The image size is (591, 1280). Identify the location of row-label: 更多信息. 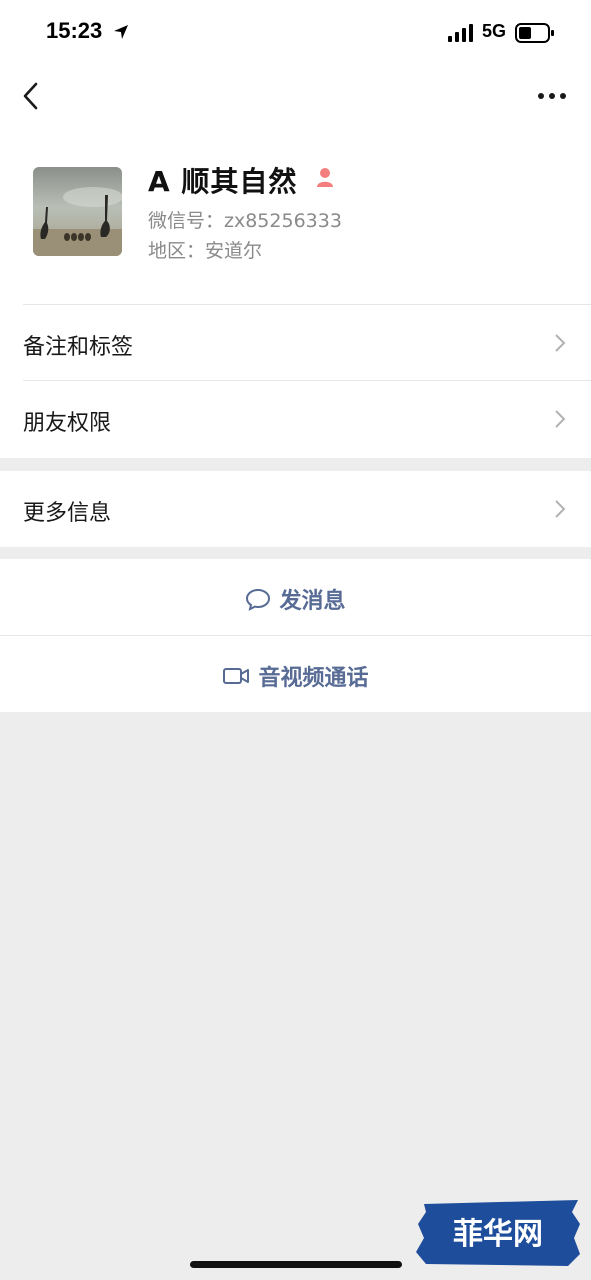
(67, 513).